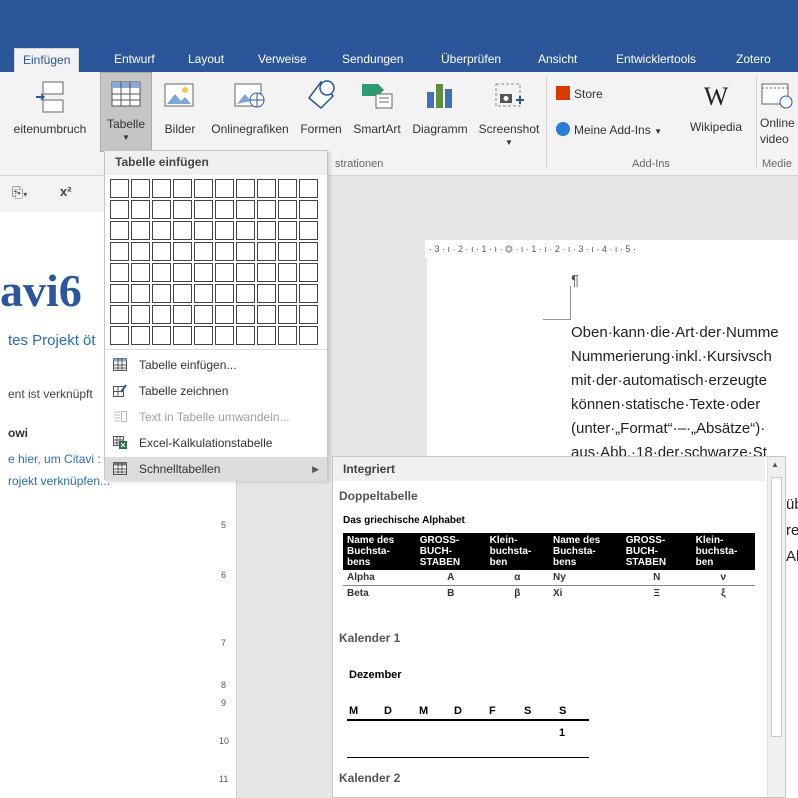  Describe the element at coordinates (47, 60) in the screenshot. I see `tab-einfuegen: Einfügen` at that location.